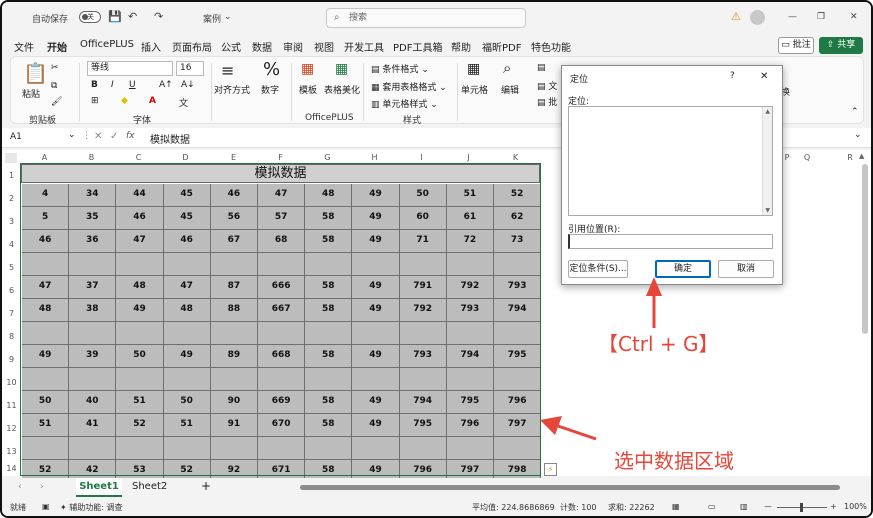  Describe the element at coordinates (206, 486) in the screenshot. I see `add-sheet-button: +` at that location.